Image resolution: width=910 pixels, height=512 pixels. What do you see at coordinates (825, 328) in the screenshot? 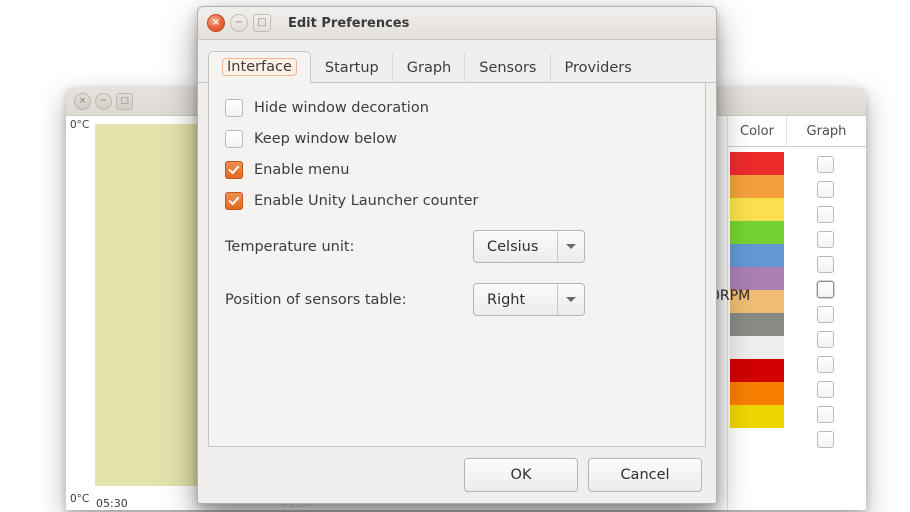
I see `sensor-graph-checkbox-column` at bounding box center [825, 328].